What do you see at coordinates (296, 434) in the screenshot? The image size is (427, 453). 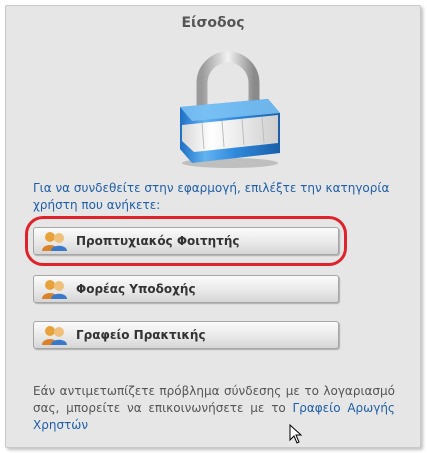 I see `mouse-pointer-icon` at bounding box center [296, 434].